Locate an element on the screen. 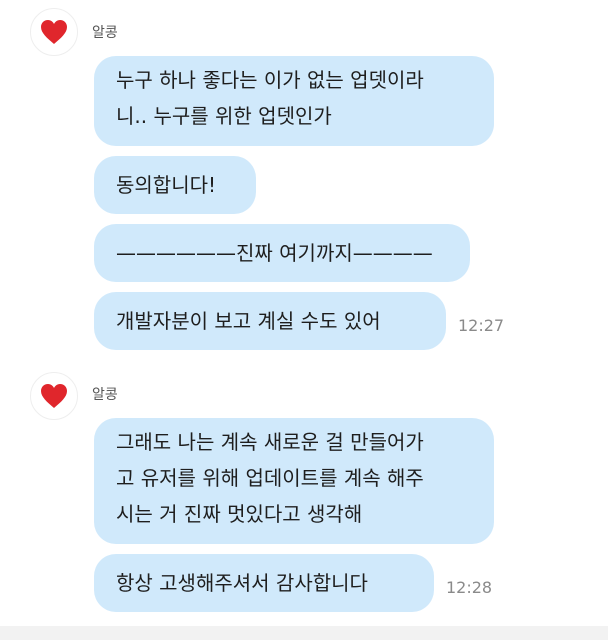  message-line: ——————진짜 여기까지———— is located at coordinates (274, 253).